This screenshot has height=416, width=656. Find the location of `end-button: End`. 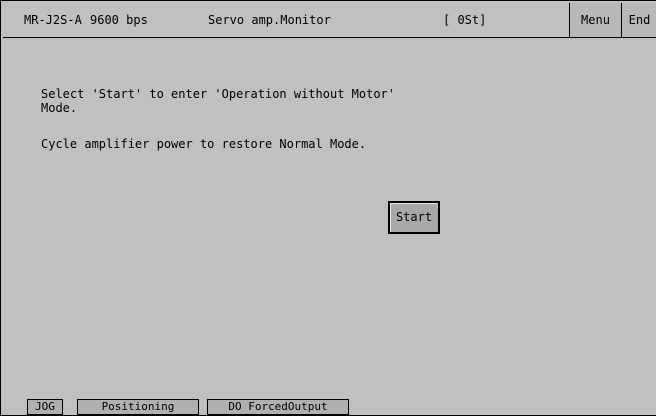

end-button: End is located at coordinates (638, 20).